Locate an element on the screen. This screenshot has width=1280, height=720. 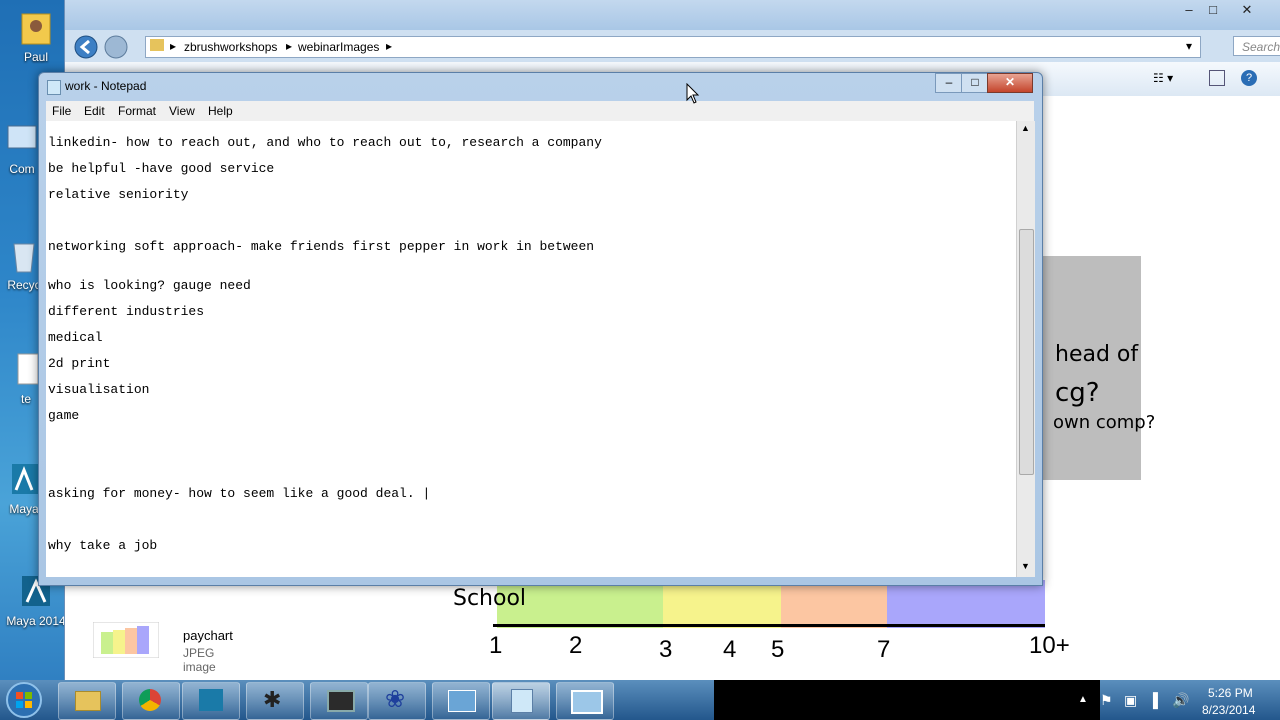
clock-time: 5:26 PM is located at coordinates (1230, 693).